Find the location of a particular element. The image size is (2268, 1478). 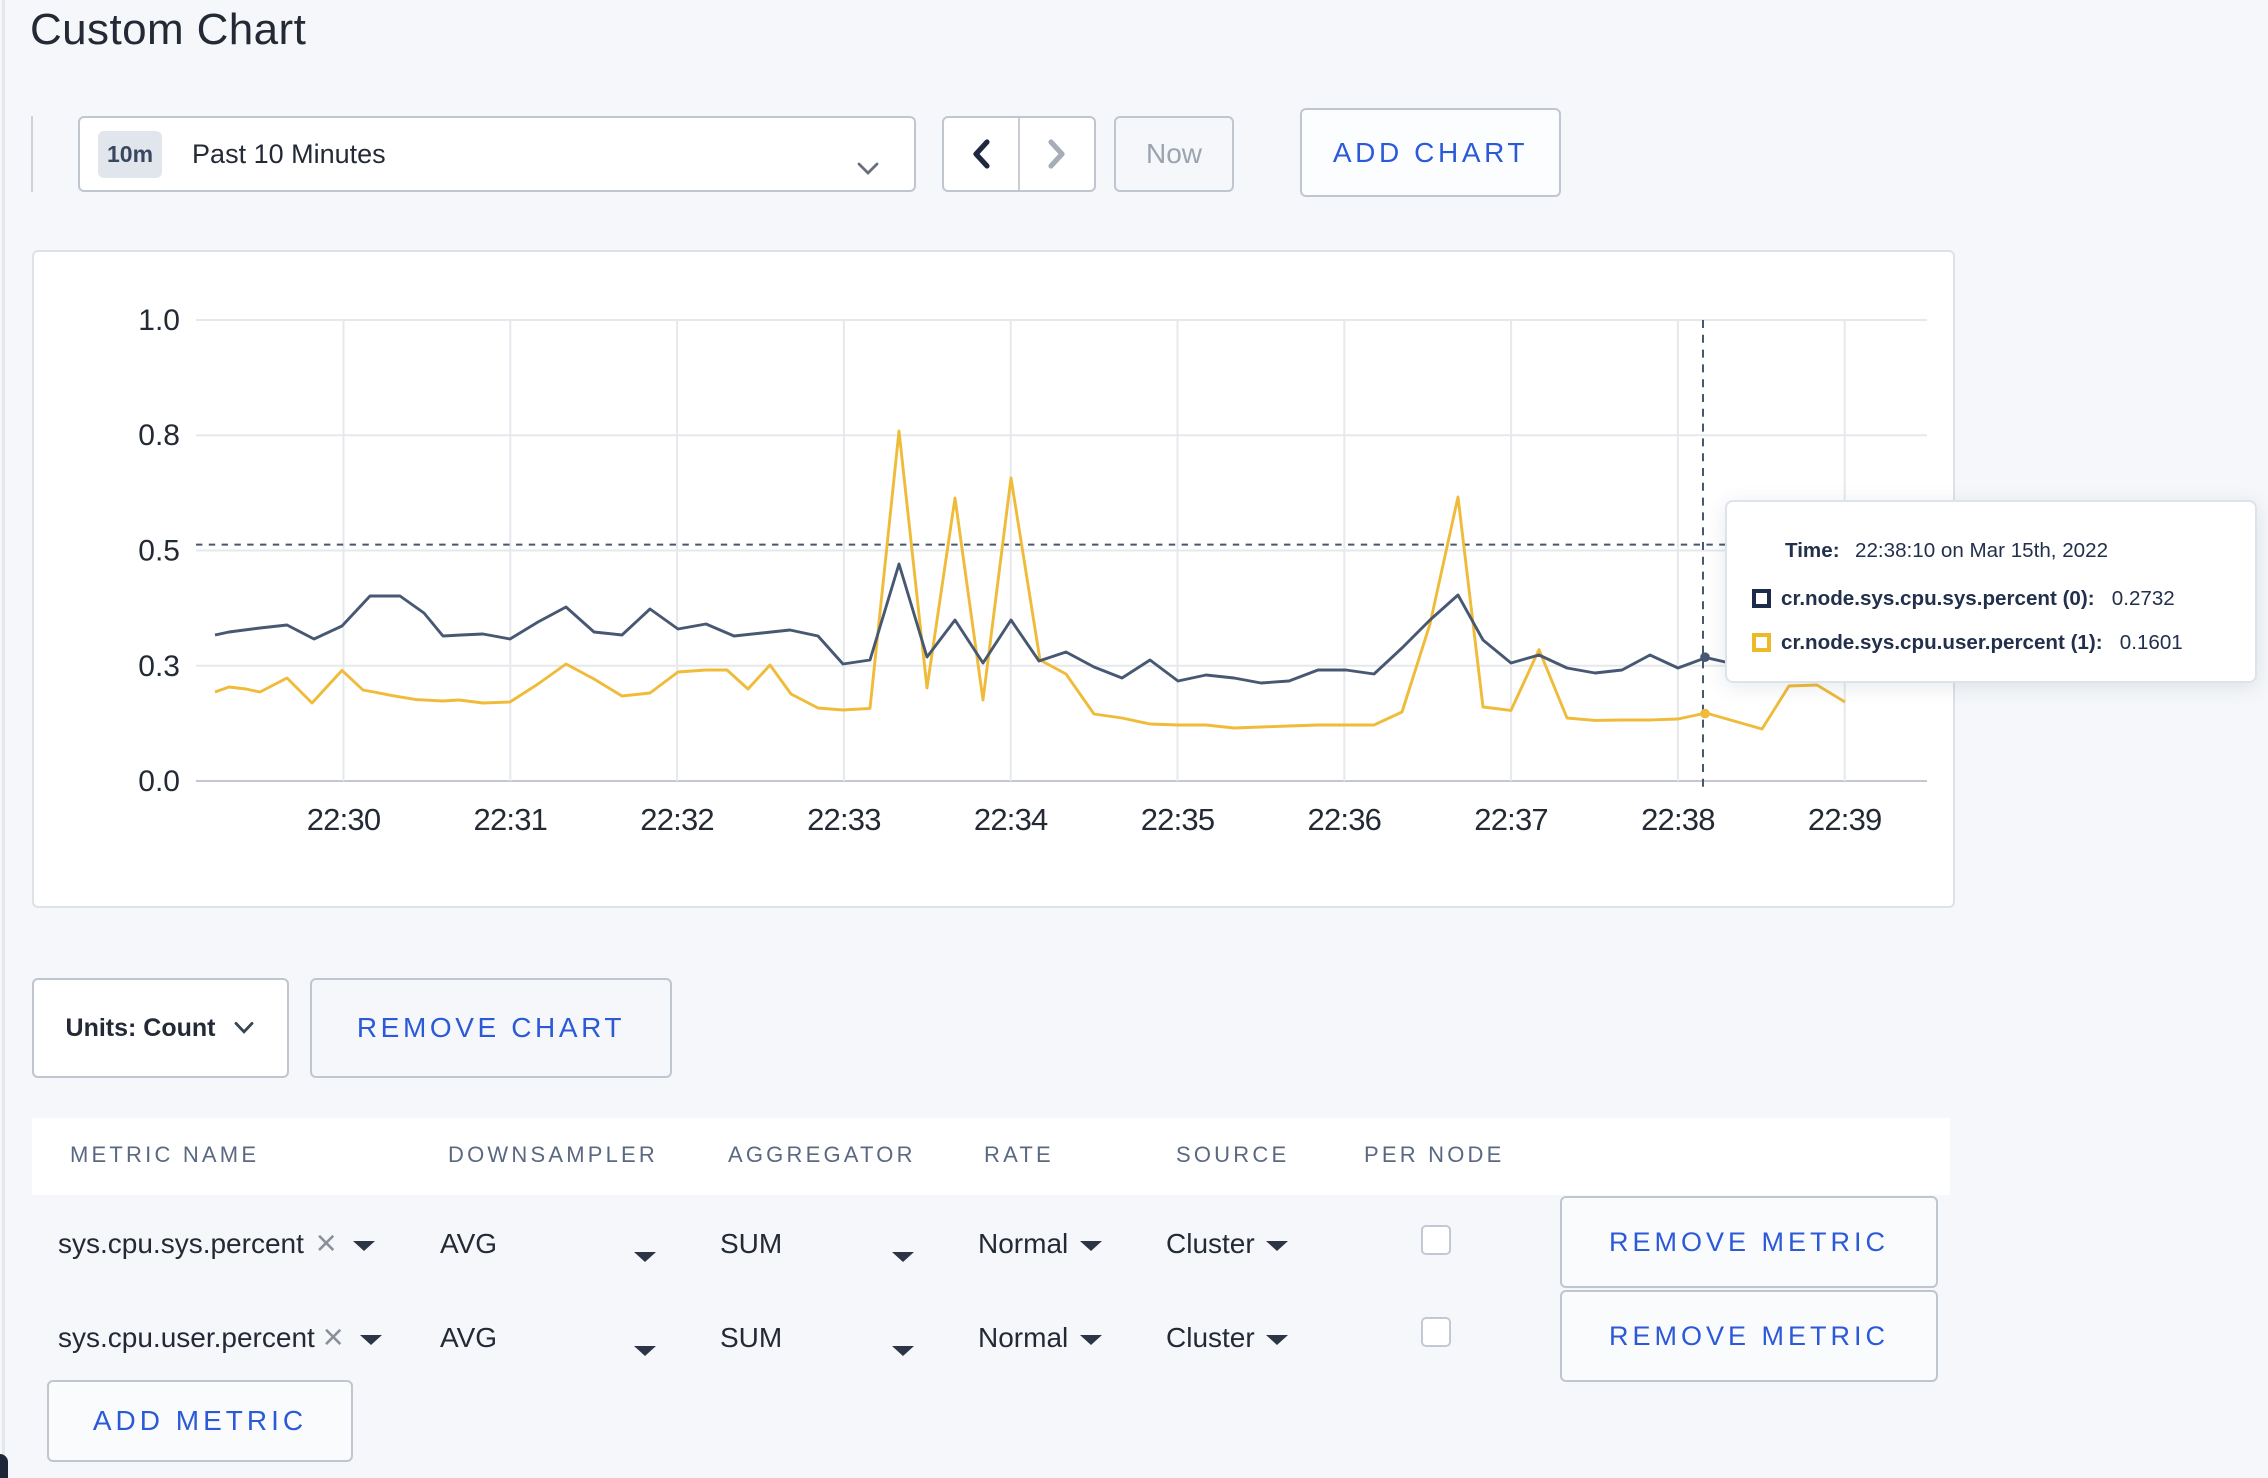

svg-text: 0.8 is located at coordinates (159, 435).